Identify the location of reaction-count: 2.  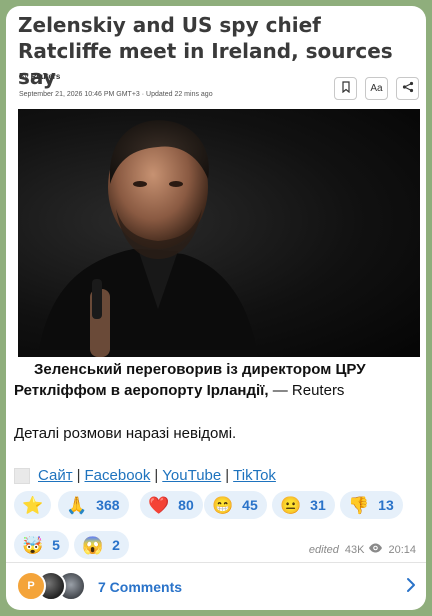
(116, 545).